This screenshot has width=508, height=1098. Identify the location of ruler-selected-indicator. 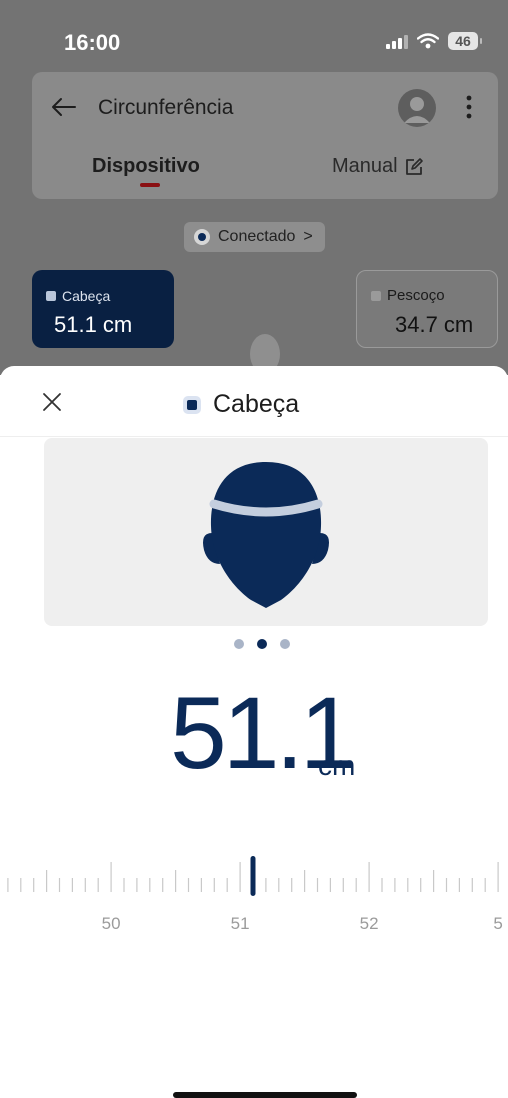
(253, 876).